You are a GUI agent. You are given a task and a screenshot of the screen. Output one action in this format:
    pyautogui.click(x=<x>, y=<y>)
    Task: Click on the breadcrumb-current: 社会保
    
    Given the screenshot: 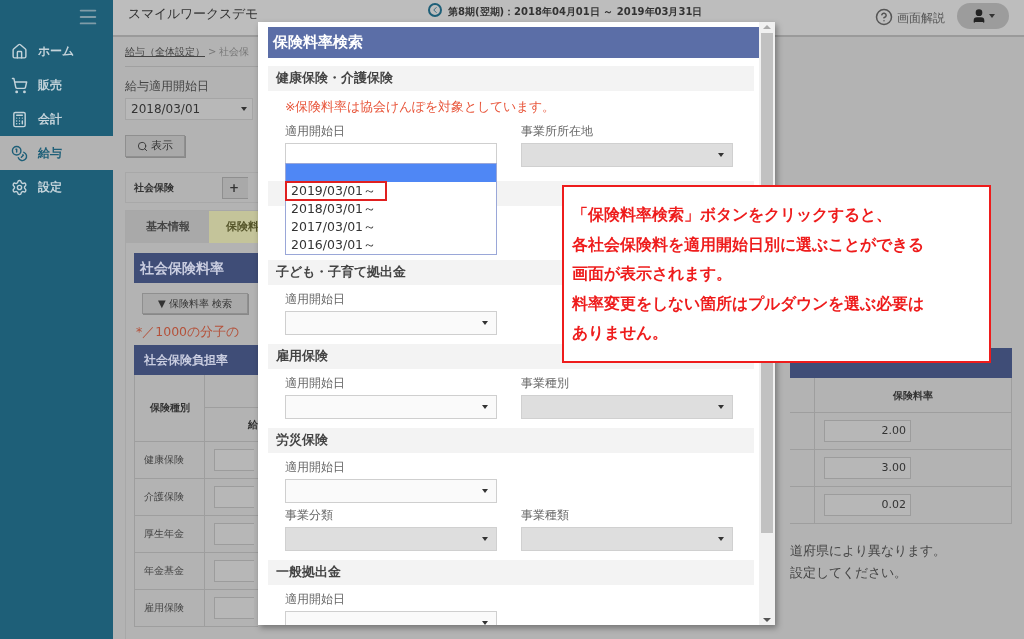 What is the action you would take?
    pyautogui.click(x=234, y=52)
    